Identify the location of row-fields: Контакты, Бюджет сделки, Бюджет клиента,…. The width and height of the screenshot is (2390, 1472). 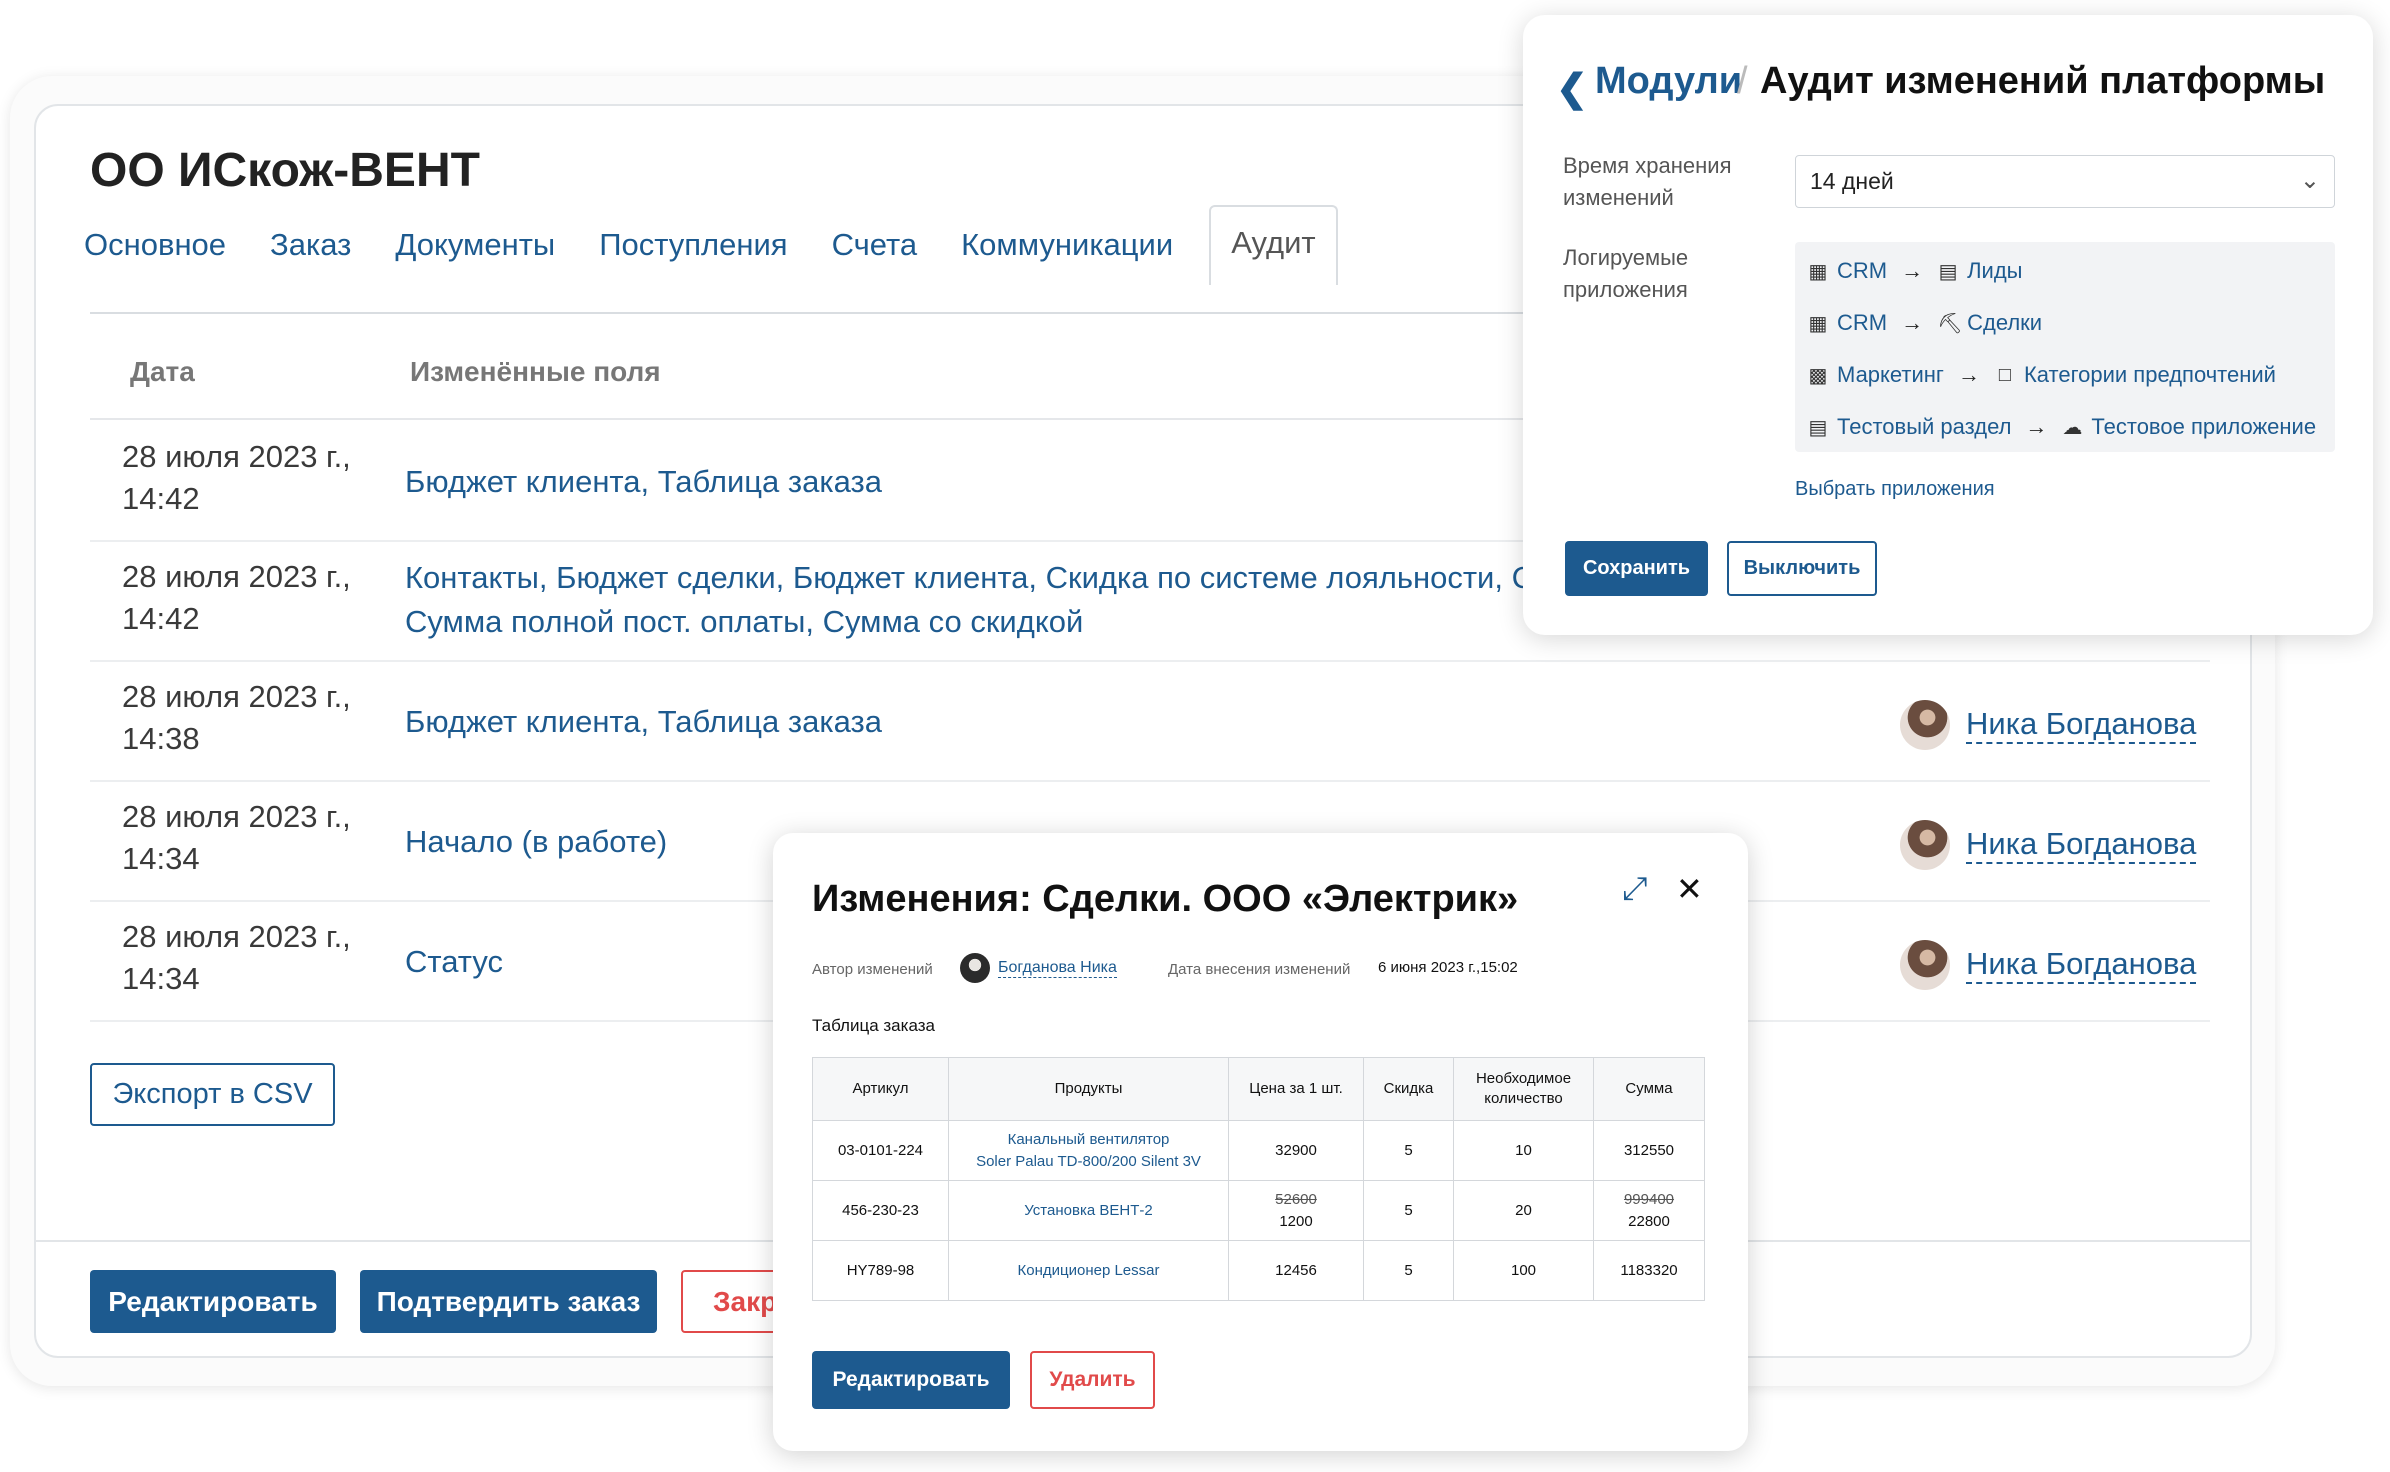
(1017, 600).